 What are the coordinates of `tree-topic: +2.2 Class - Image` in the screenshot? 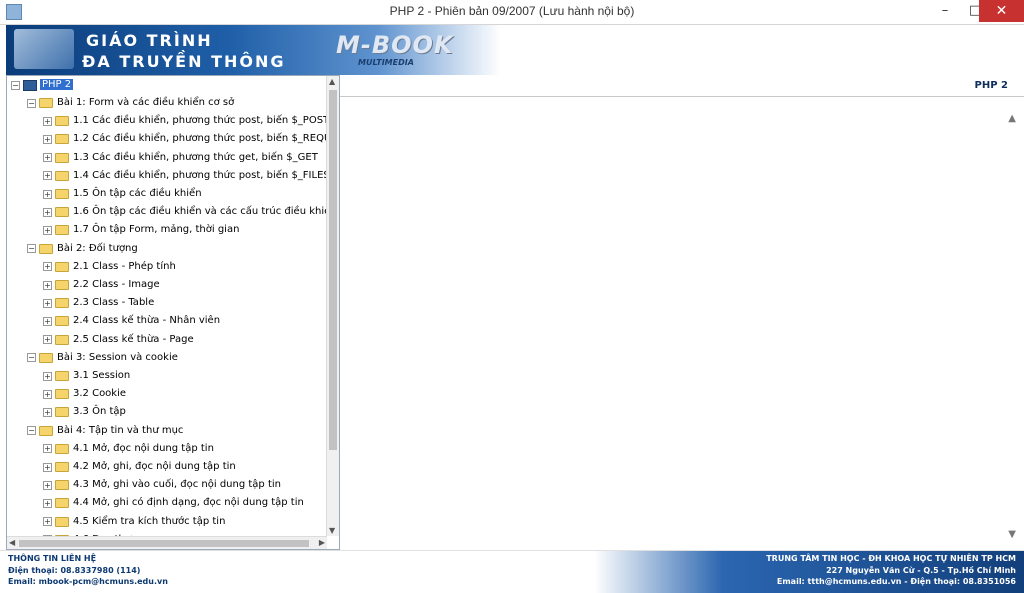 It's located at (101, 285).